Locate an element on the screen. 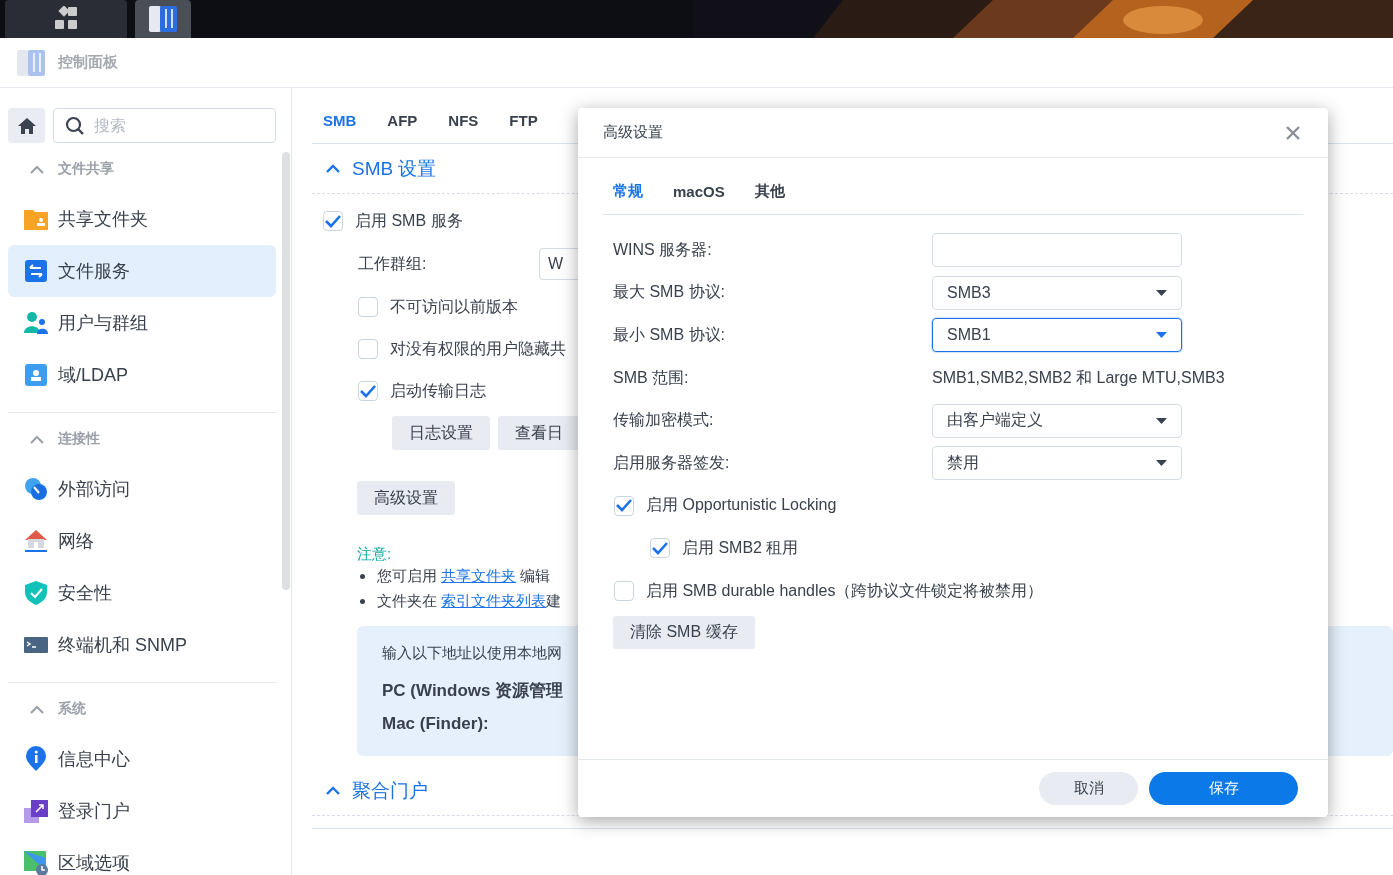 This screenshot has height=875, width=1393. advanced-settings-button: 高级设置 is located at coordinates (406, 498).